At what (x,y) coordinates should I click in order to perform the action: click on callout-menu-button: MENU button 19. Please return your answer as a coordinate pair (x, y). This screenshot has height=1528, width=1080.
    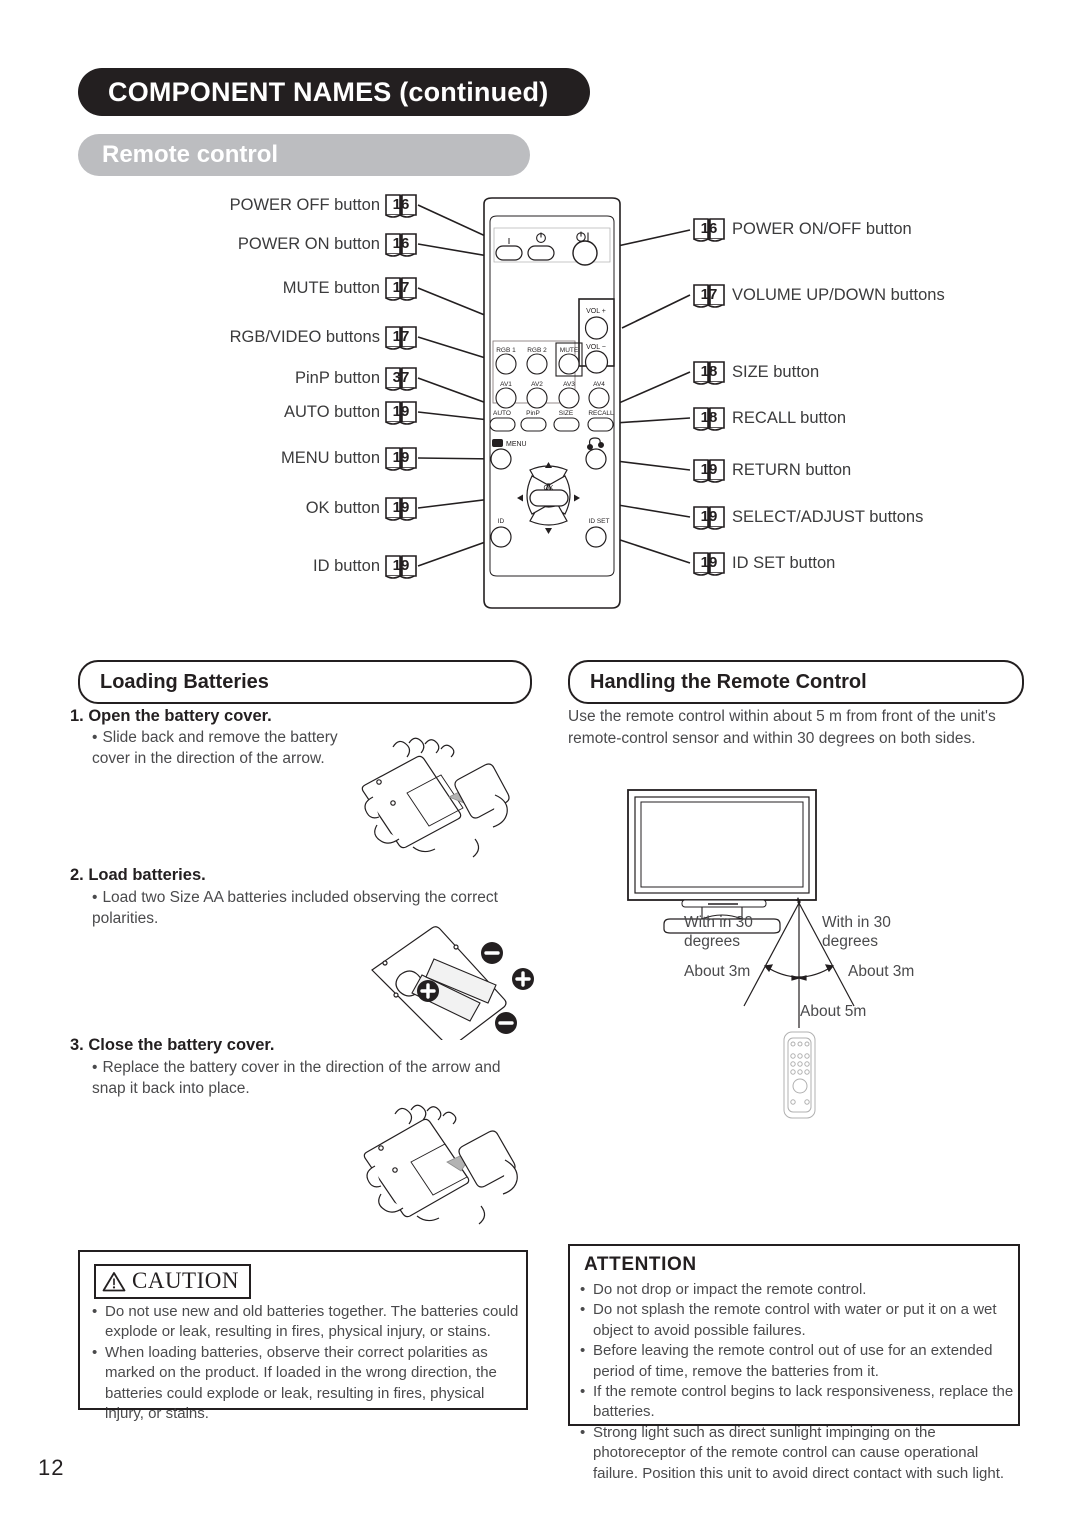
    Looking at the image, I should click on (309, 458).